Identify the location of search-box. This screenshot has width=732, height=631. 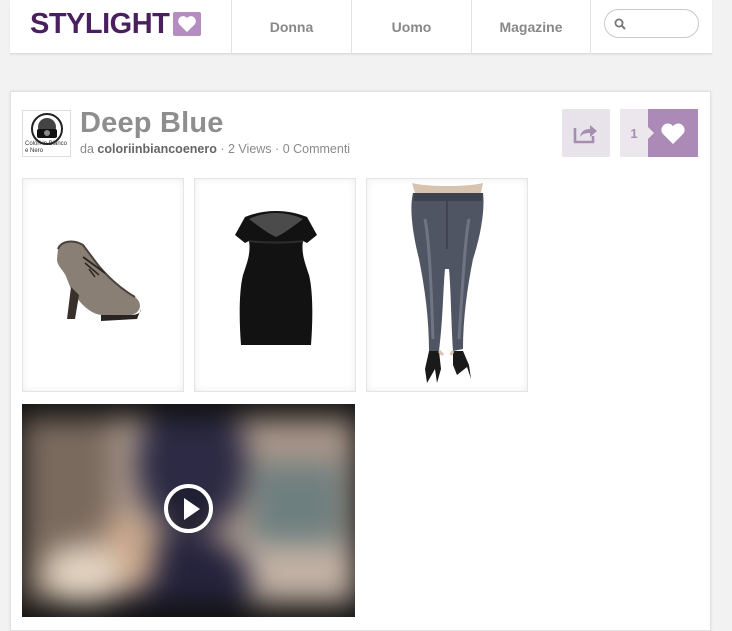
(651, 23).